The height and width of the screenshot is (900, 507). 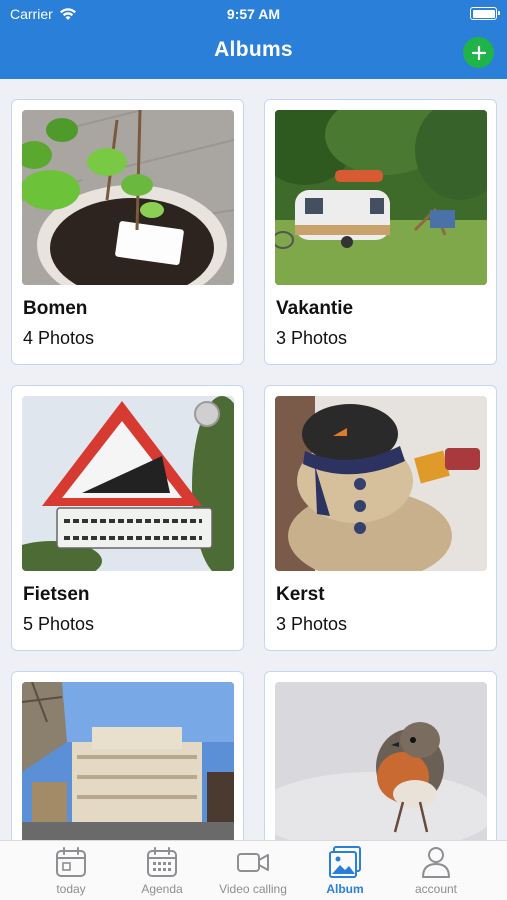 What do you see at coordinates (436, 862) in the screenshot?
I see `person-icon` at bounding box center [436, 862].